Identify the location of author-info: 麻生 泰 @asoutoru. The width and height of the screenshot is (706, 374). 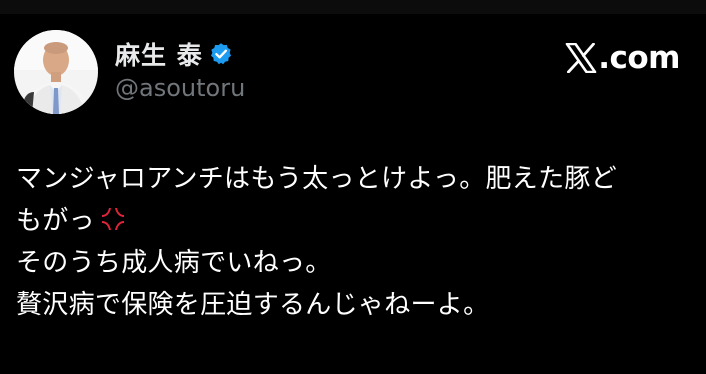
(180, 69).